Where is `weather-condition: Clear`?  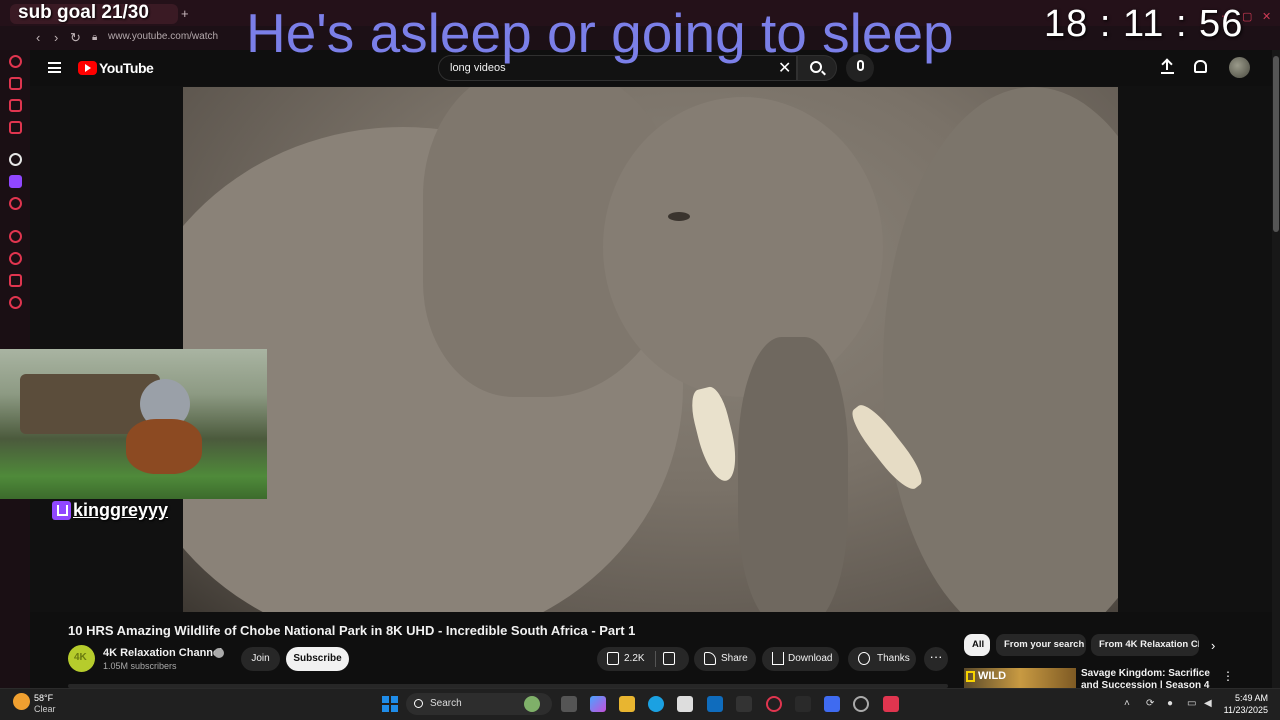 weather-condition: Clear is located at coordinates (45, 709).